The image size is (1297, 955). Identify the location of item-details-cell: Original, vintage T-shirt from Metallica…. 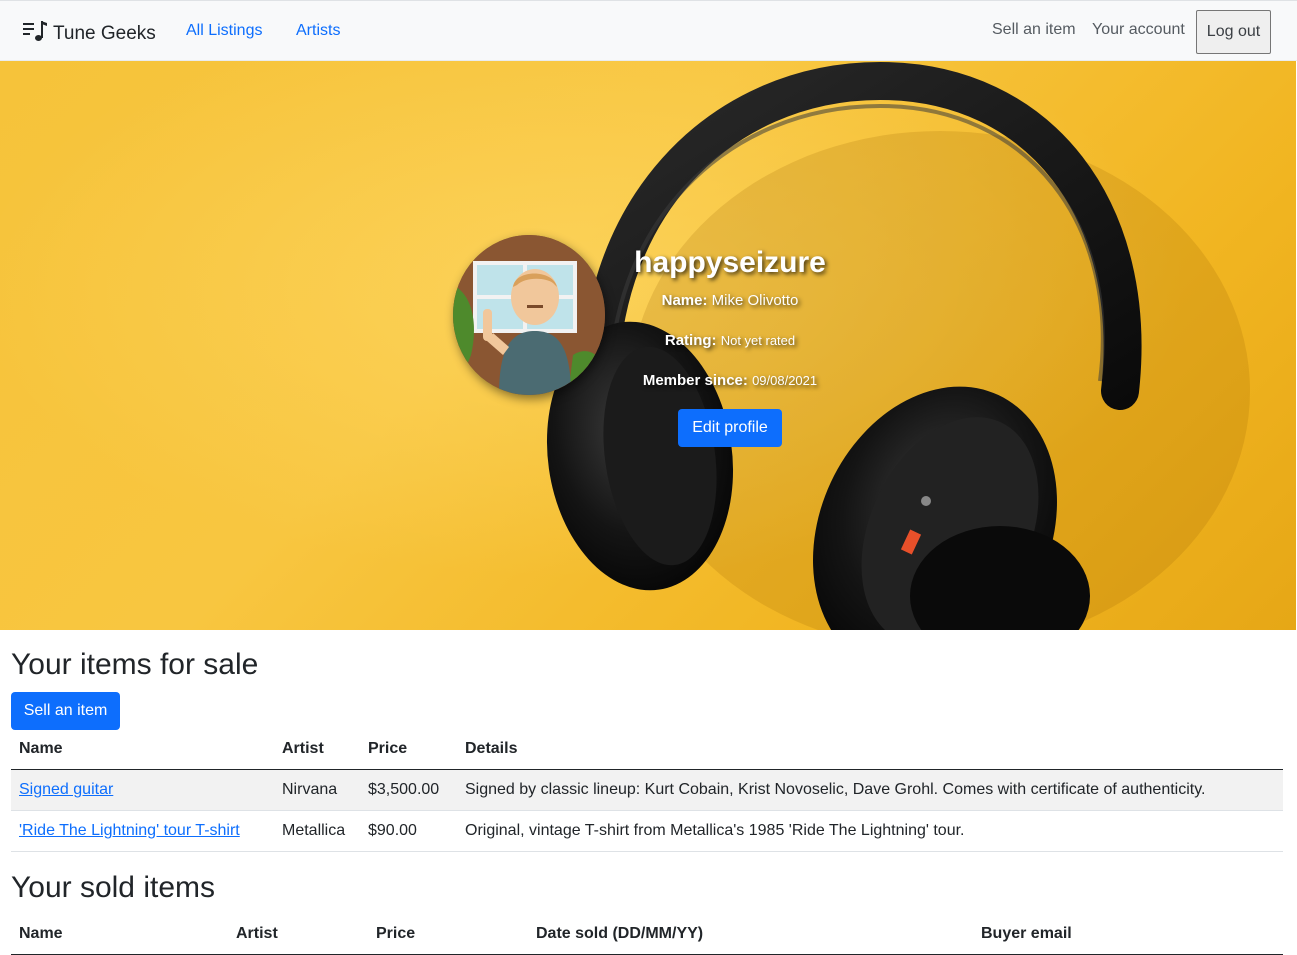
(715, 830).